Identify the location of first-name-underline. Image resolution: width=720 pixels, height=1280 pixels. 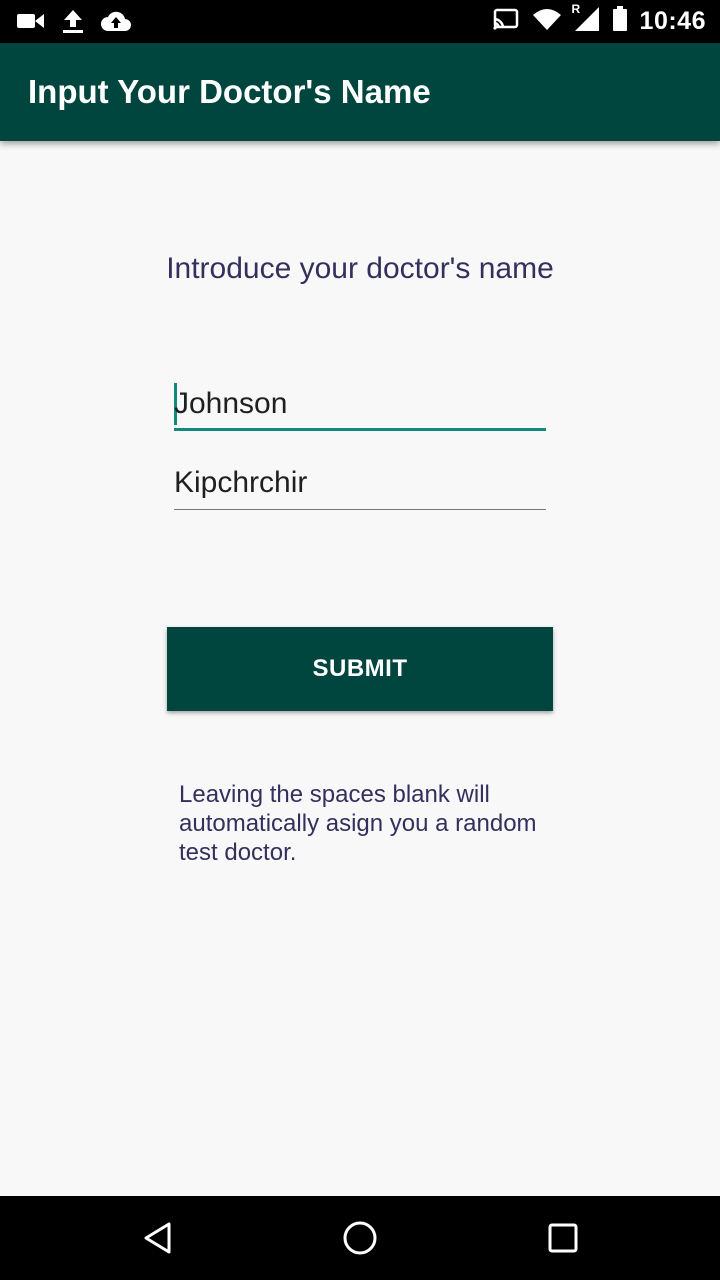
(360, 429).